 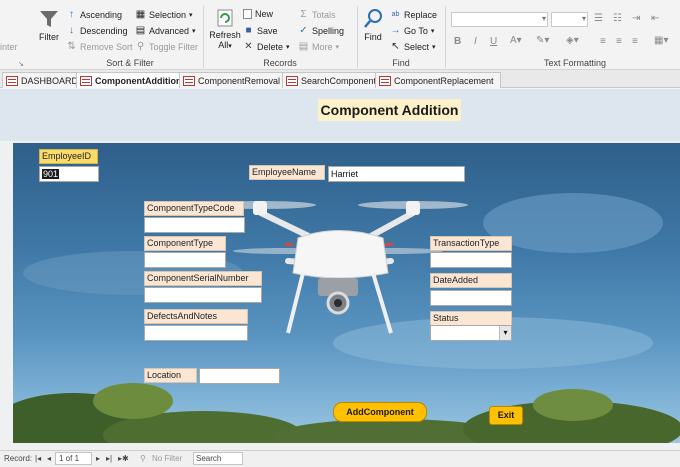 I want to click on no-filter-label: No Filter, so click(x=167, y=458).